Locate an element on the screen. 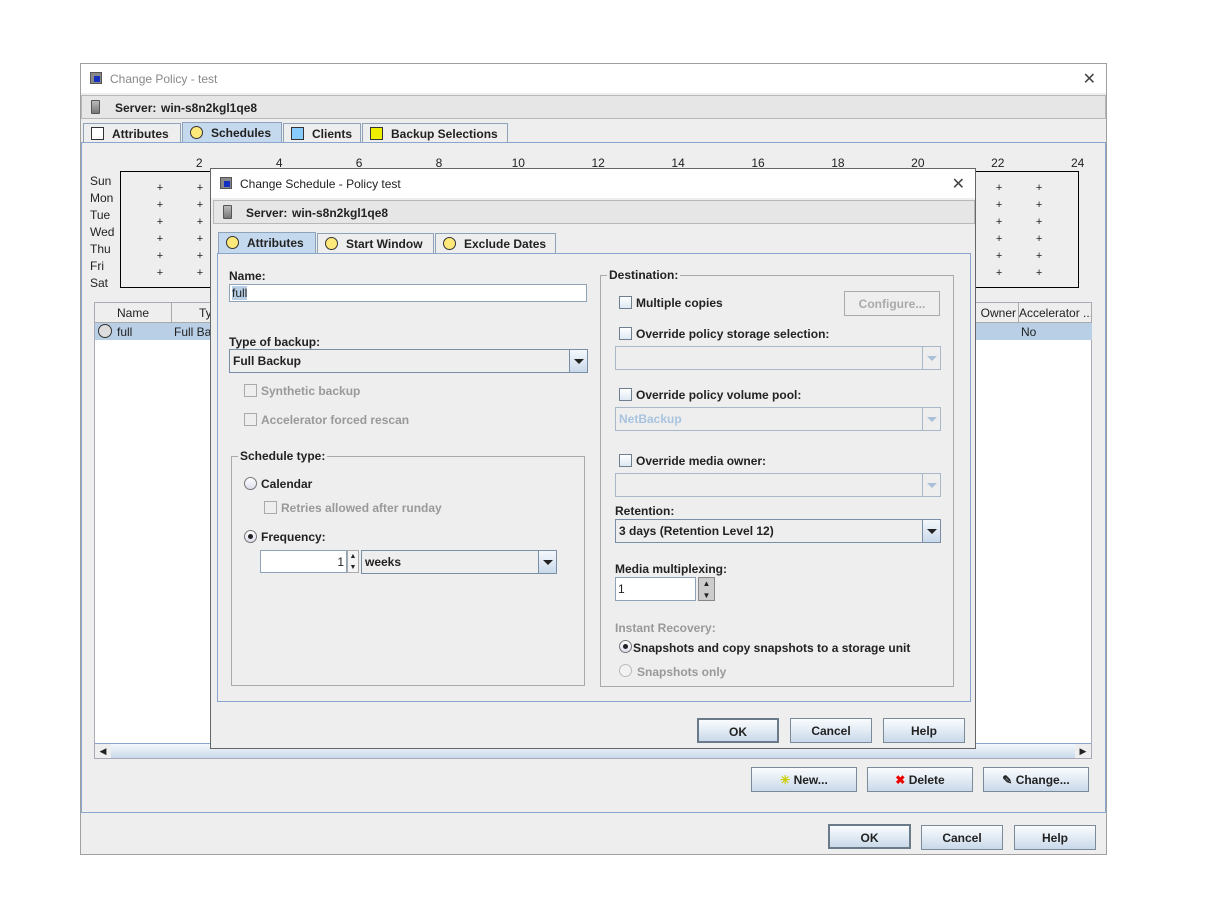  volume-pool-select: NetBackup is located at coordinates (778, 419).